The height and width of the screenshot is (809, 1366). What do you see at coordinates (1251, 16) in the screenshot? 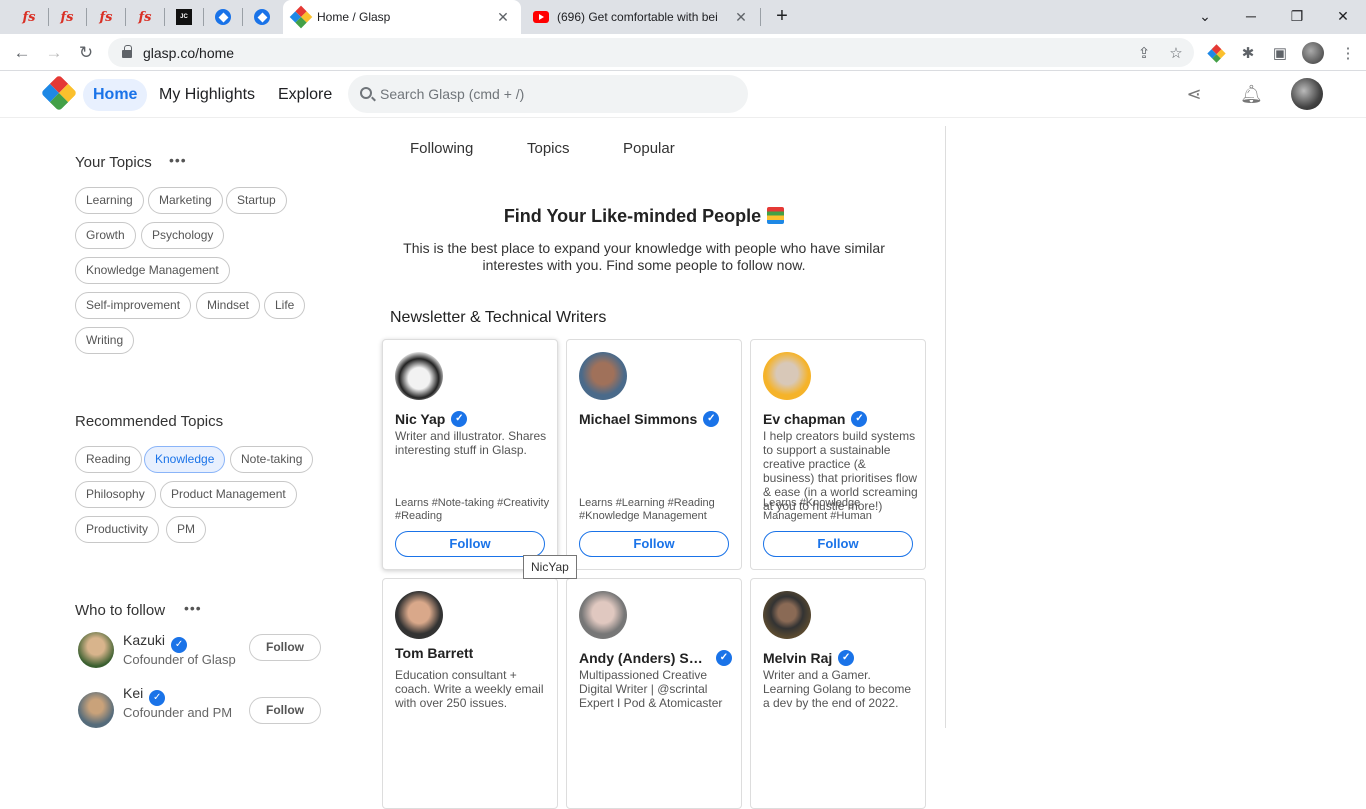
I see `minimize-button: ─` at bounding box center [1251, 16].